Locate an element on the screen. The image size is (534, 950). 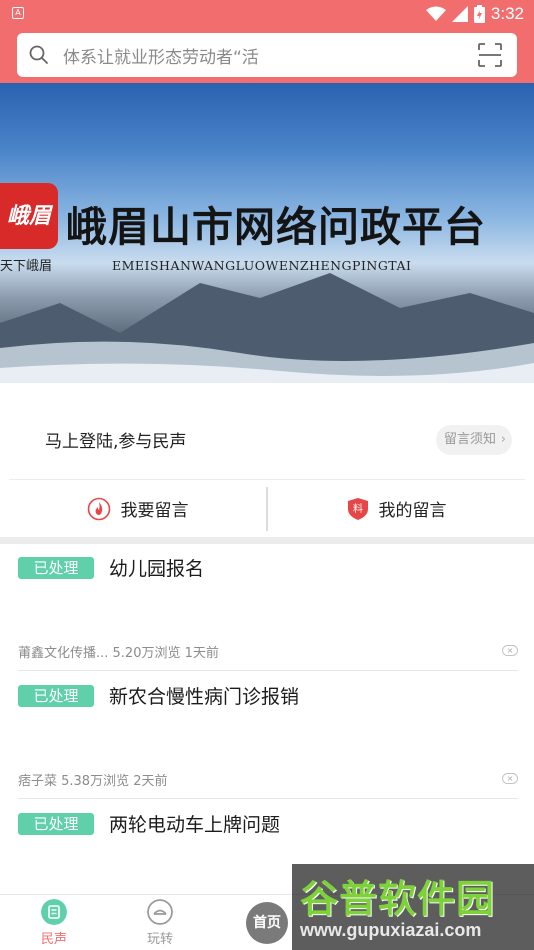
clock: 3:32 is located at coordinates (507, 13).